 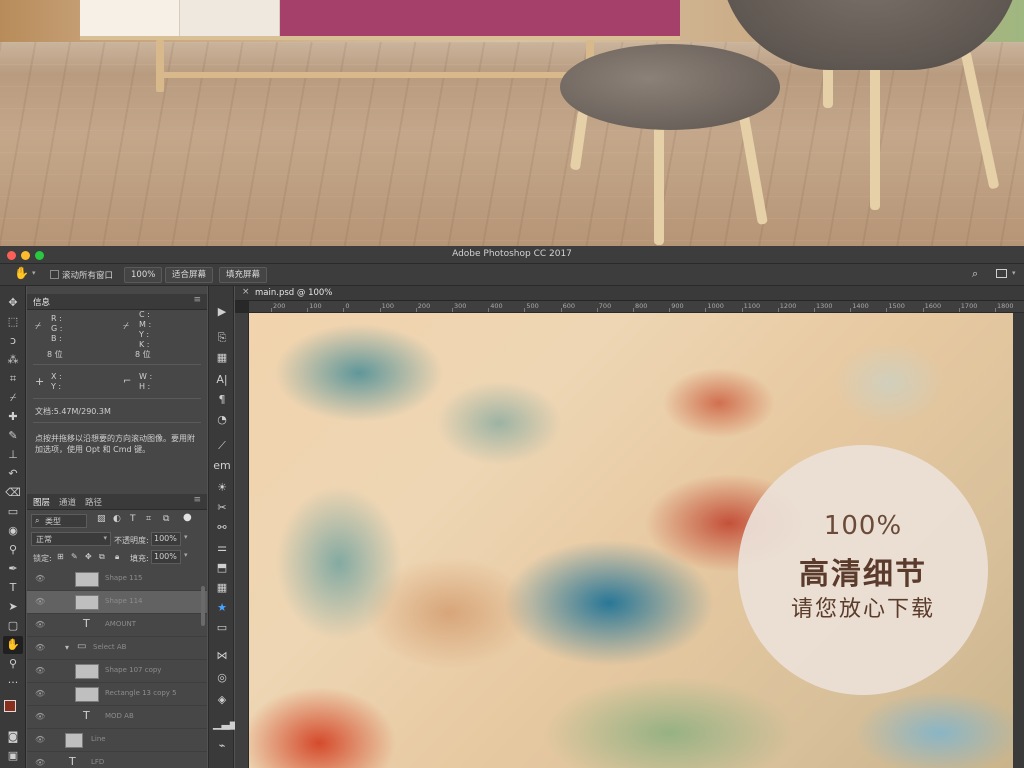 What do you see at coordinates (222, 746) in the screenshot?
I see `paths-icon: ⌁` at bounding box center [222, 746].